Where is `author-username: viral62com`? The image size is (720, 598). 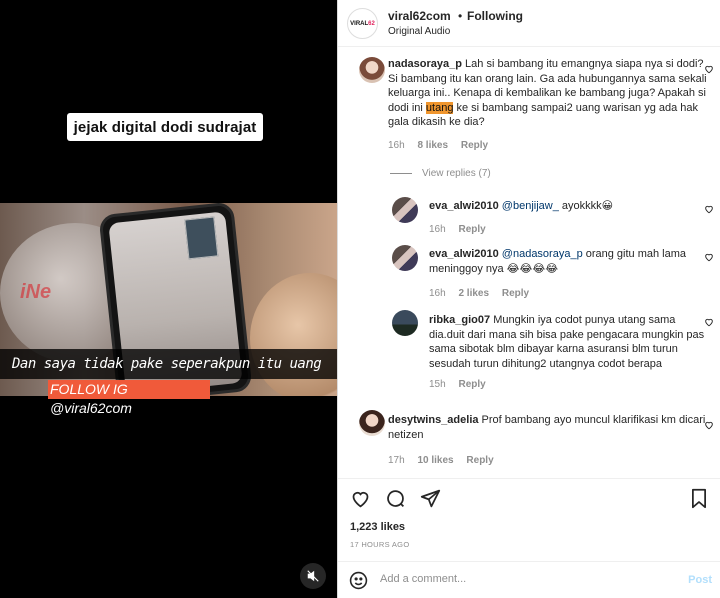 author-username: viral62com is located at coordinates (419, 16).